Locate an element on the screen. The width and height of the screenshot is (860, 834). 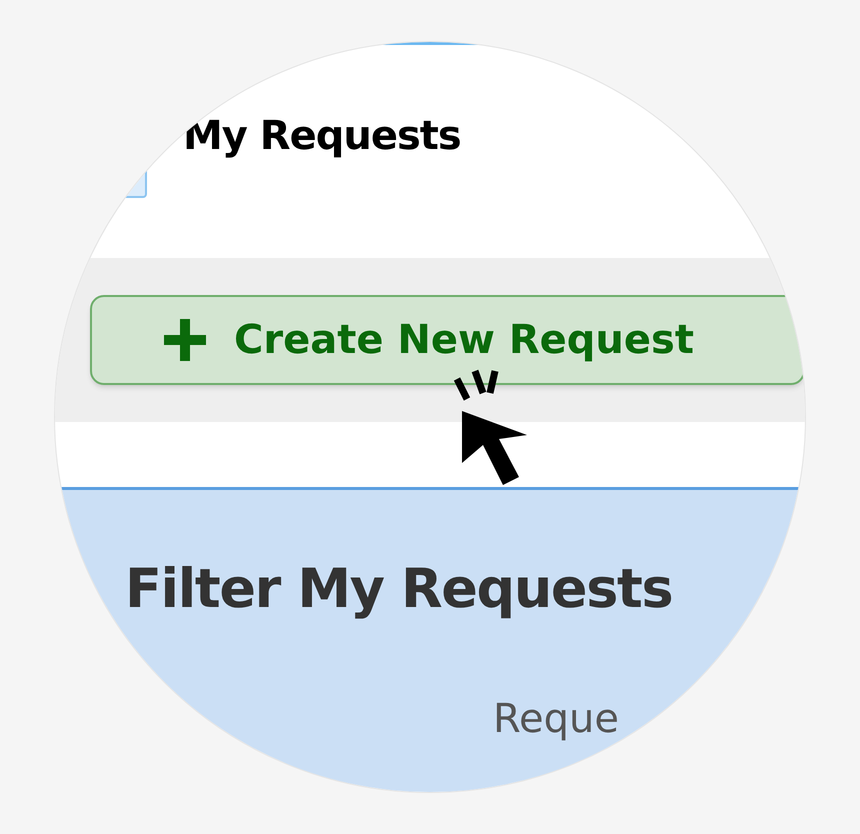
plus-icon is located at coordinates (185, 340).